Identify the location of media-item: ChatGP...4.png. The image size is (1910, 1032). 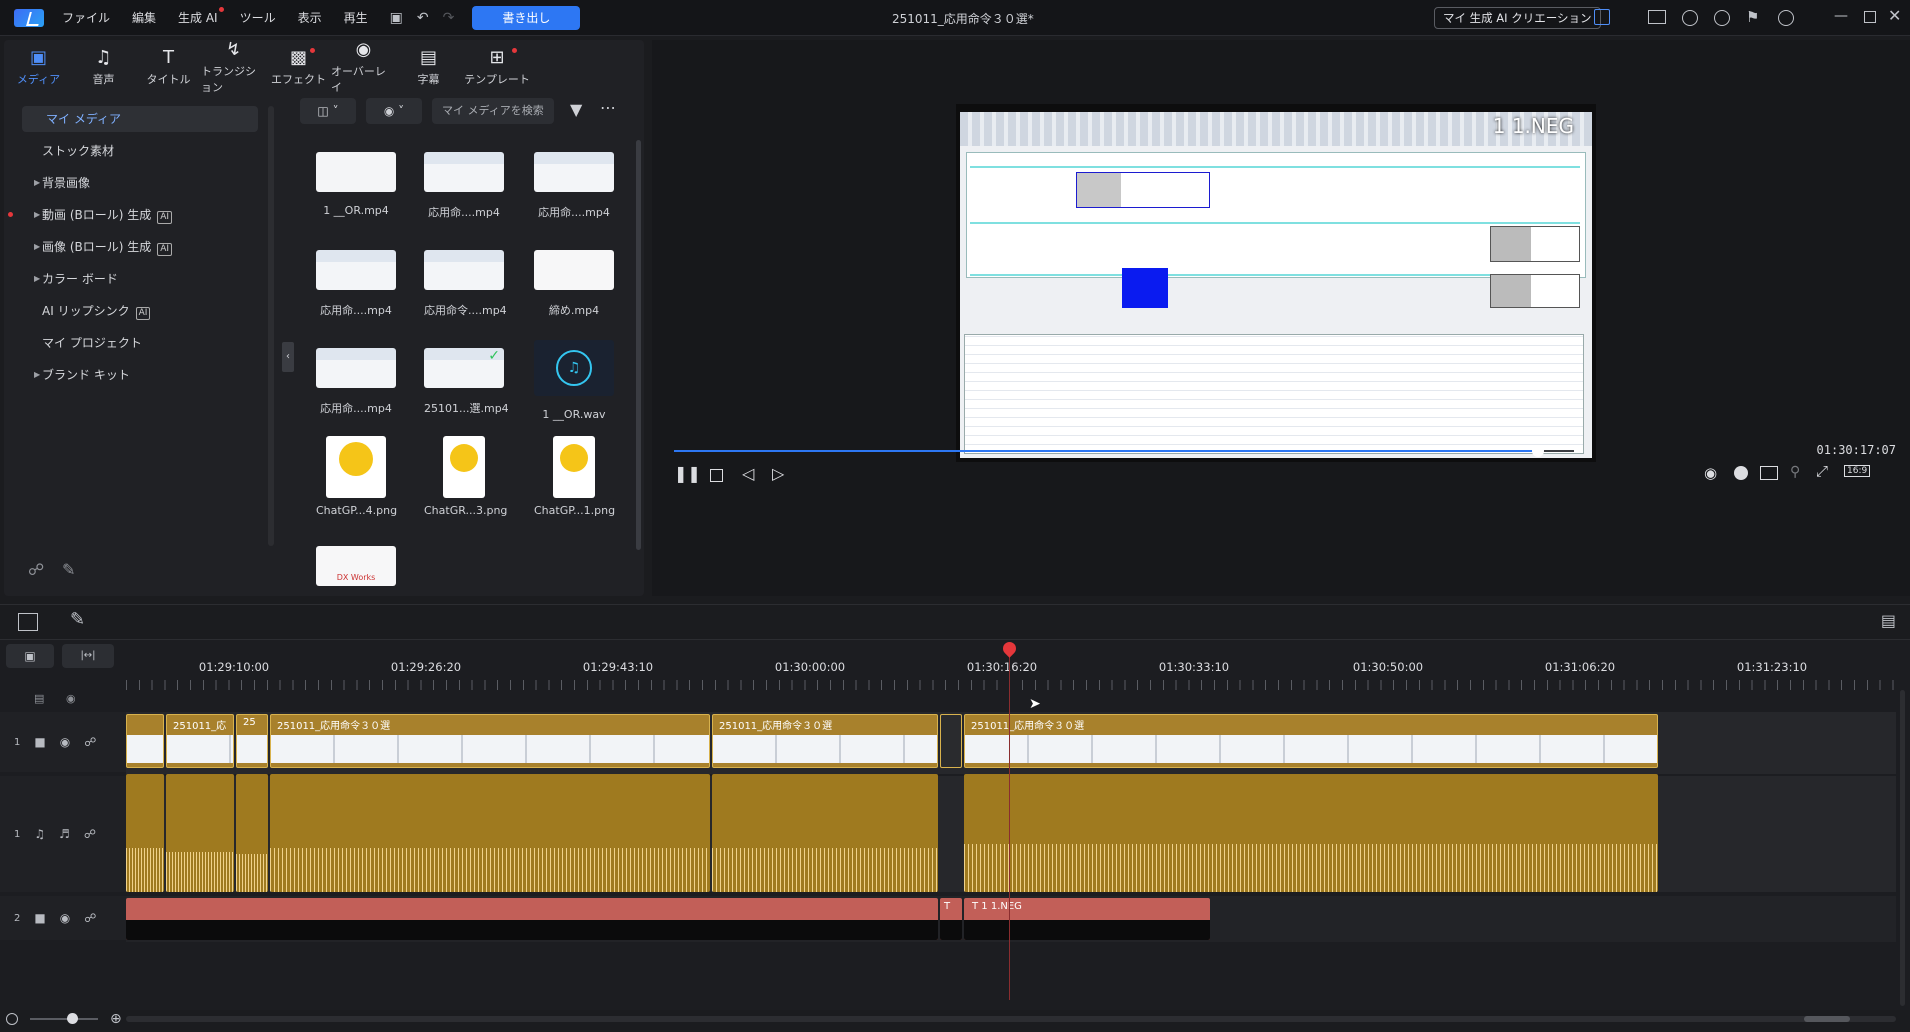
(356, 476).